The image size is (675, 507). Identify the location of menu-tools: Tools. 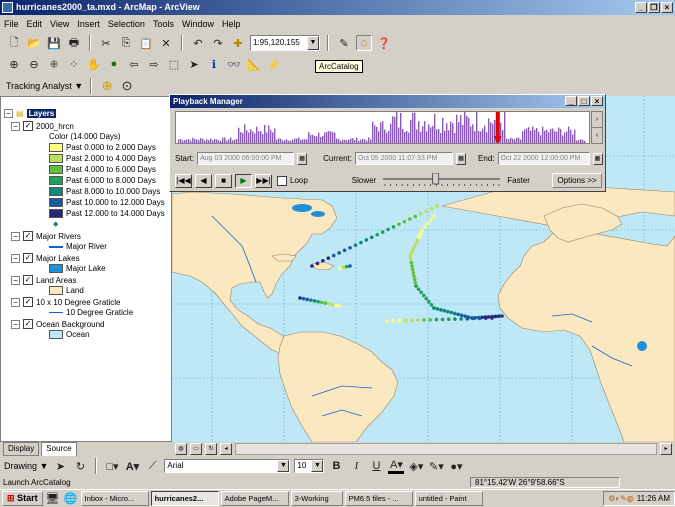
(163, 24).